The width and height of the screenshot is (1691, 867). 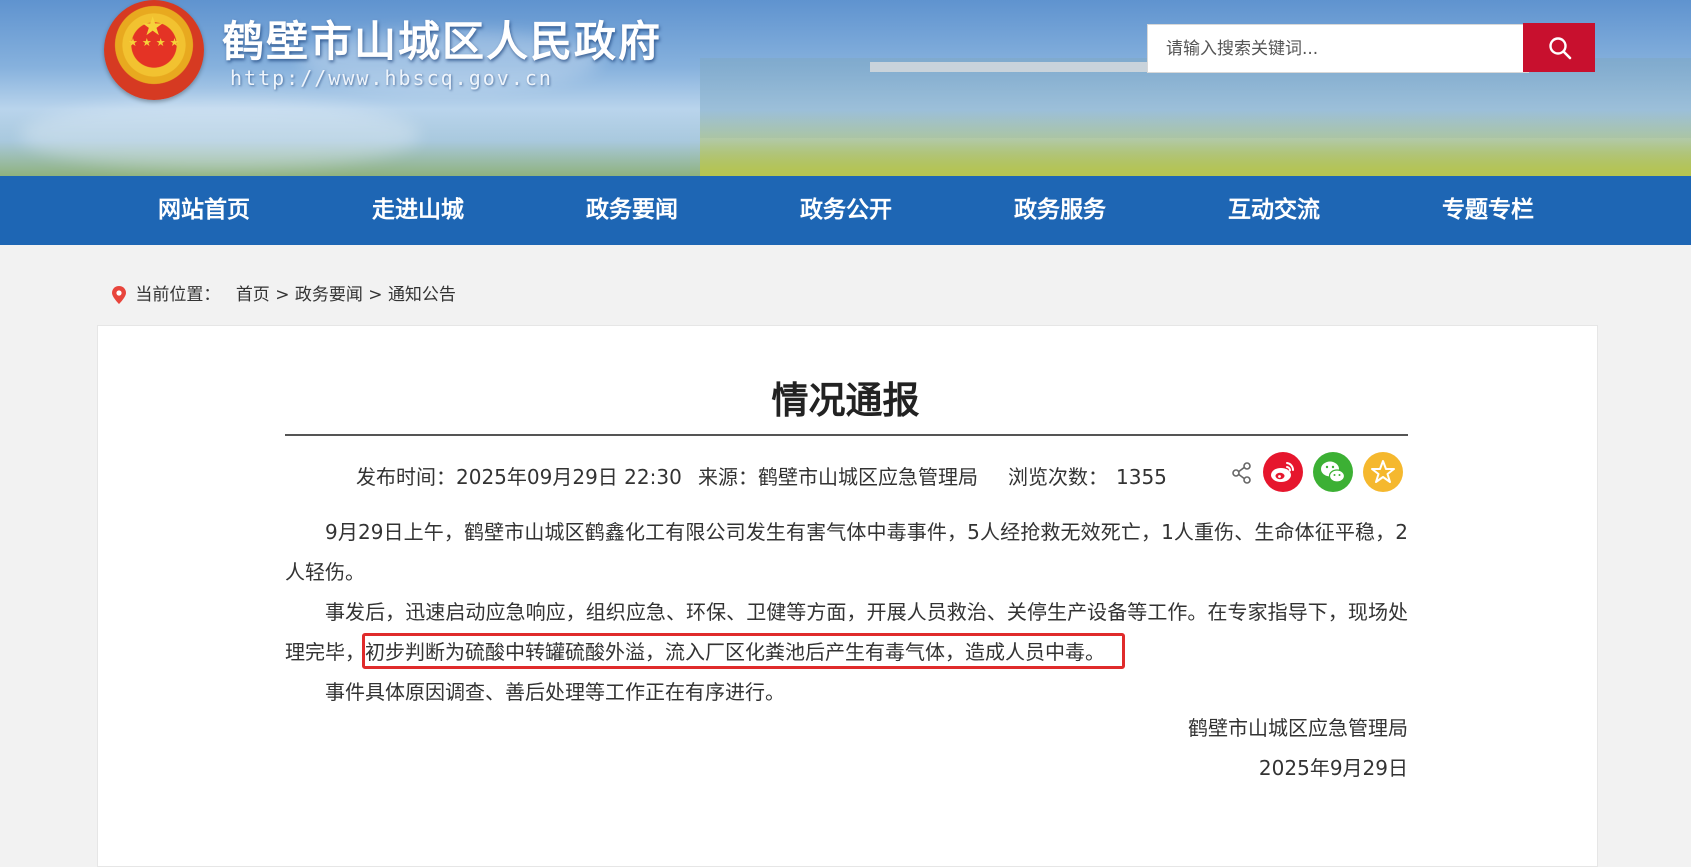 I want to click on favorite-button, so click(x=1383, y=472).